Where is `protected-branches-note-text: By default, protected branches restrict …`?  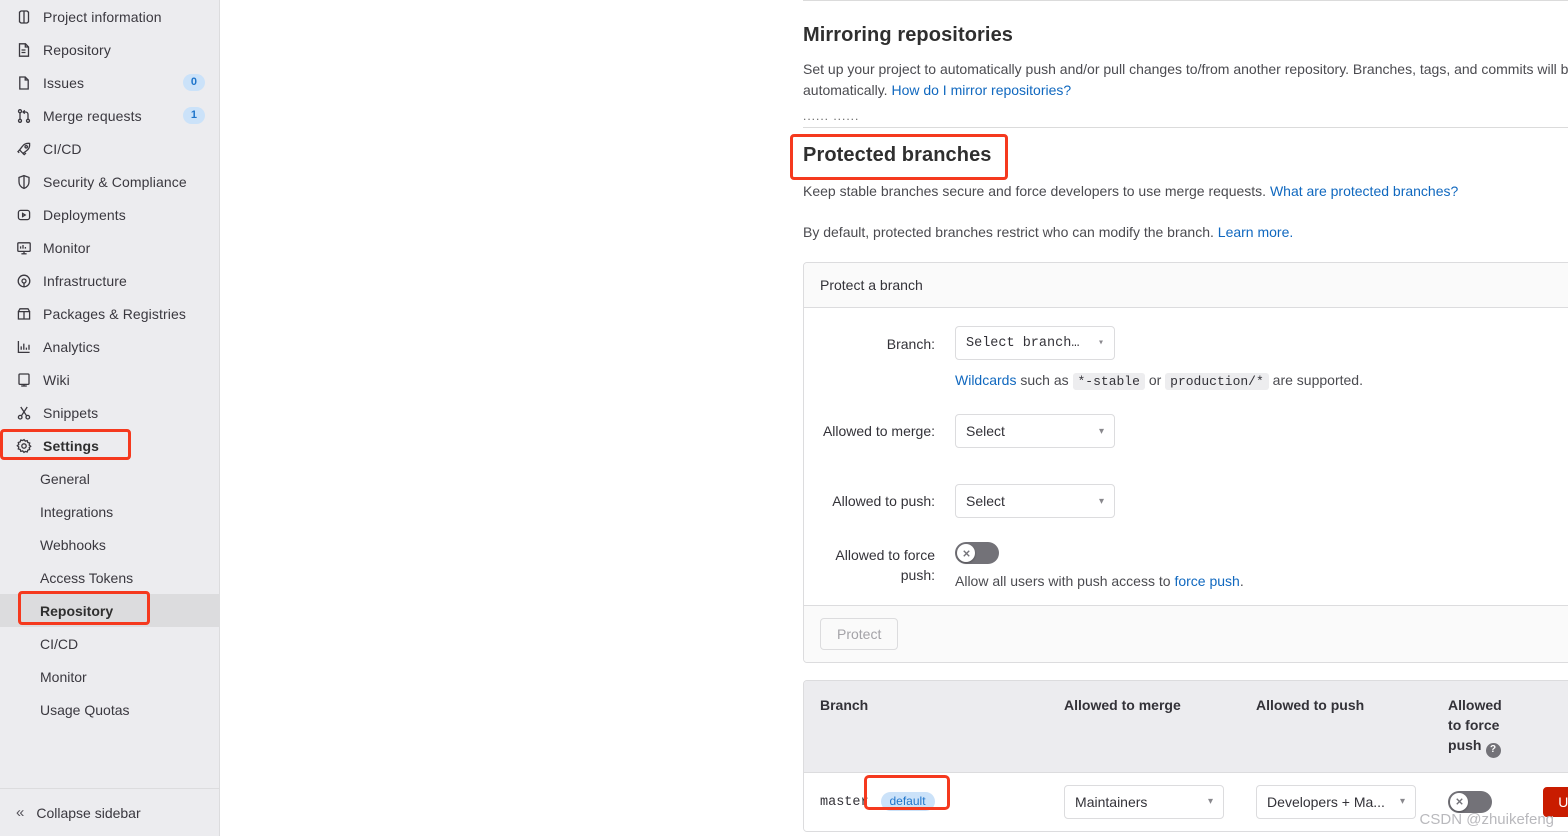 protected-branches-note-text: By default, protected branches restrict … is located at coordinates (1008, 232).